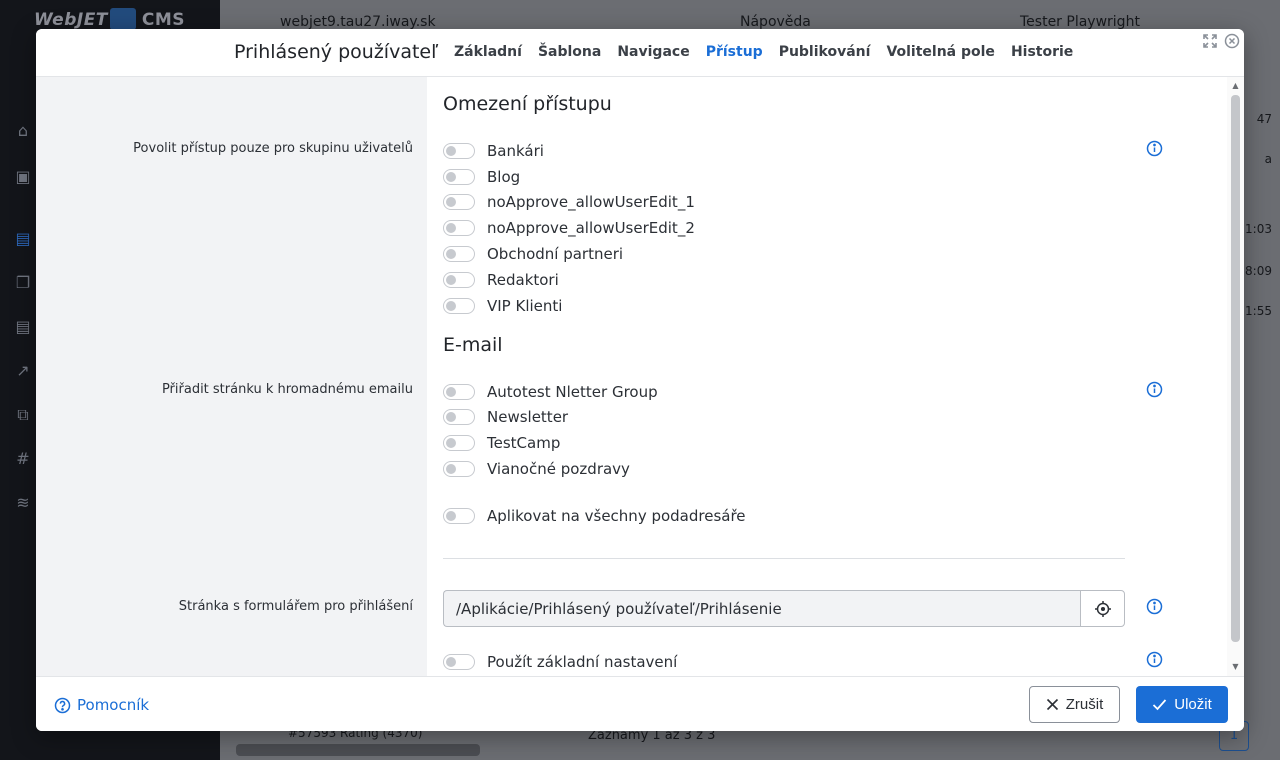 This screenshot has width=1280, height=760. What do you see at coordinates (940, 52) in the screenshot?
I see `tab-optional-fields: Volitelná pole` at bounding box center [940, 52].